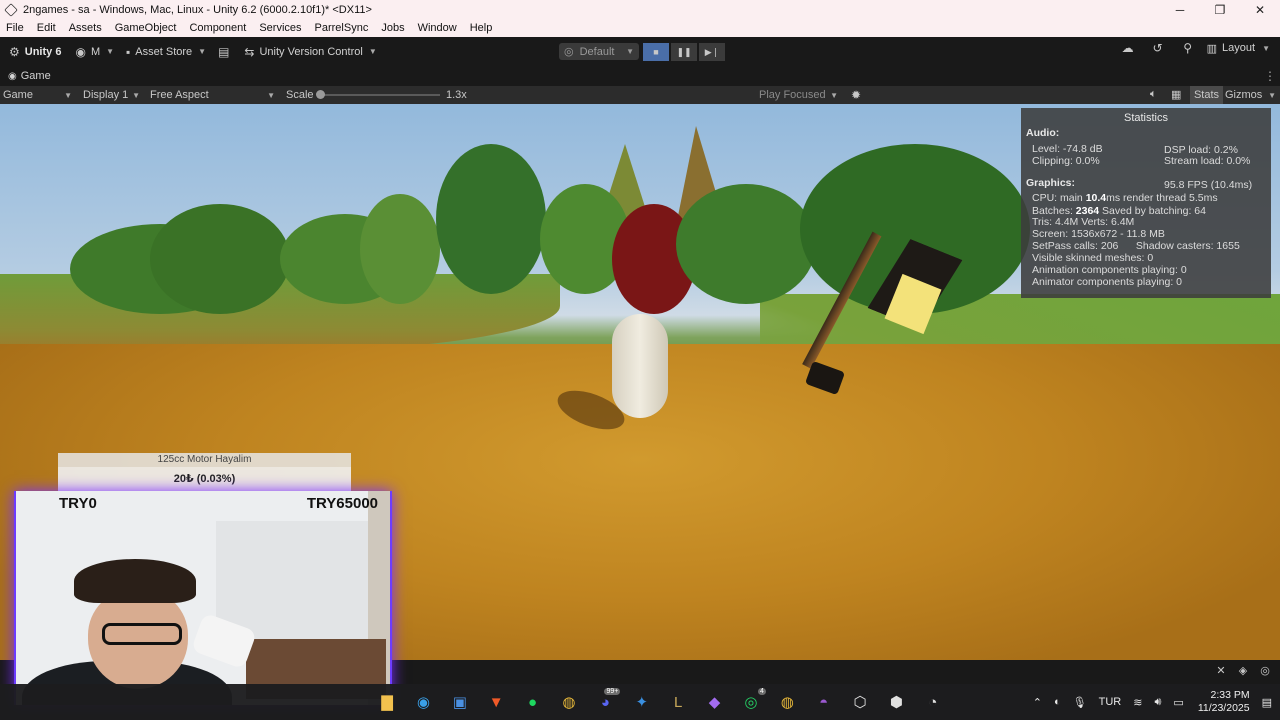 Image resolution: width=1280 pixels, height=720 pixels. What do you see at coordinates (715, 702) in the screenshot?
I see `riot-icon: ◆` at bounding box center [715, 702].